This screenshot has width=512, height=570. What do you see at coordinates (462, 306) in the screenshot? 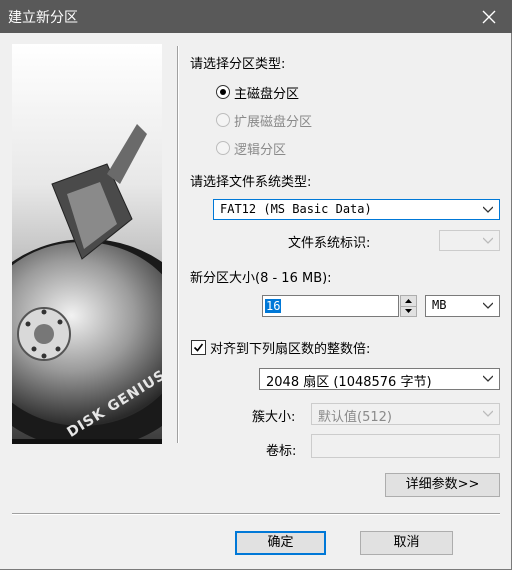
I see `size-unit-select: MB` at bounding box center [462, 306].